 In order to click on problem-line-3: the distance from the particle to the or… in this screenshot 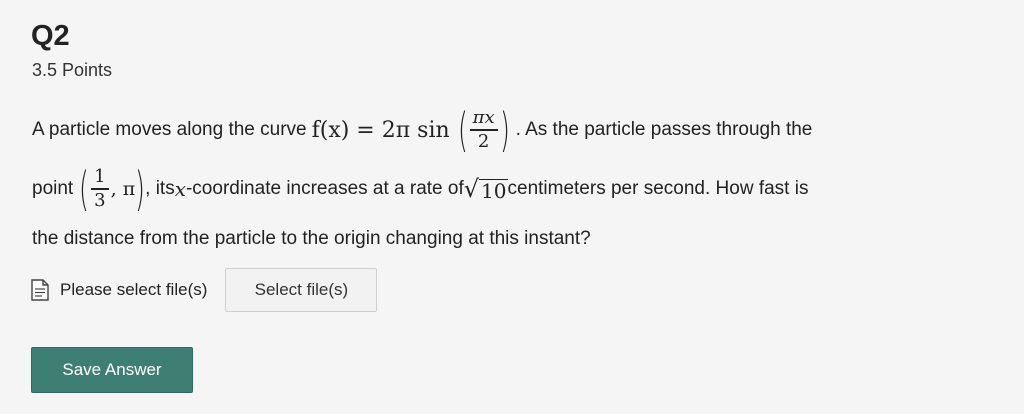, I will do `click(311, 239)`.